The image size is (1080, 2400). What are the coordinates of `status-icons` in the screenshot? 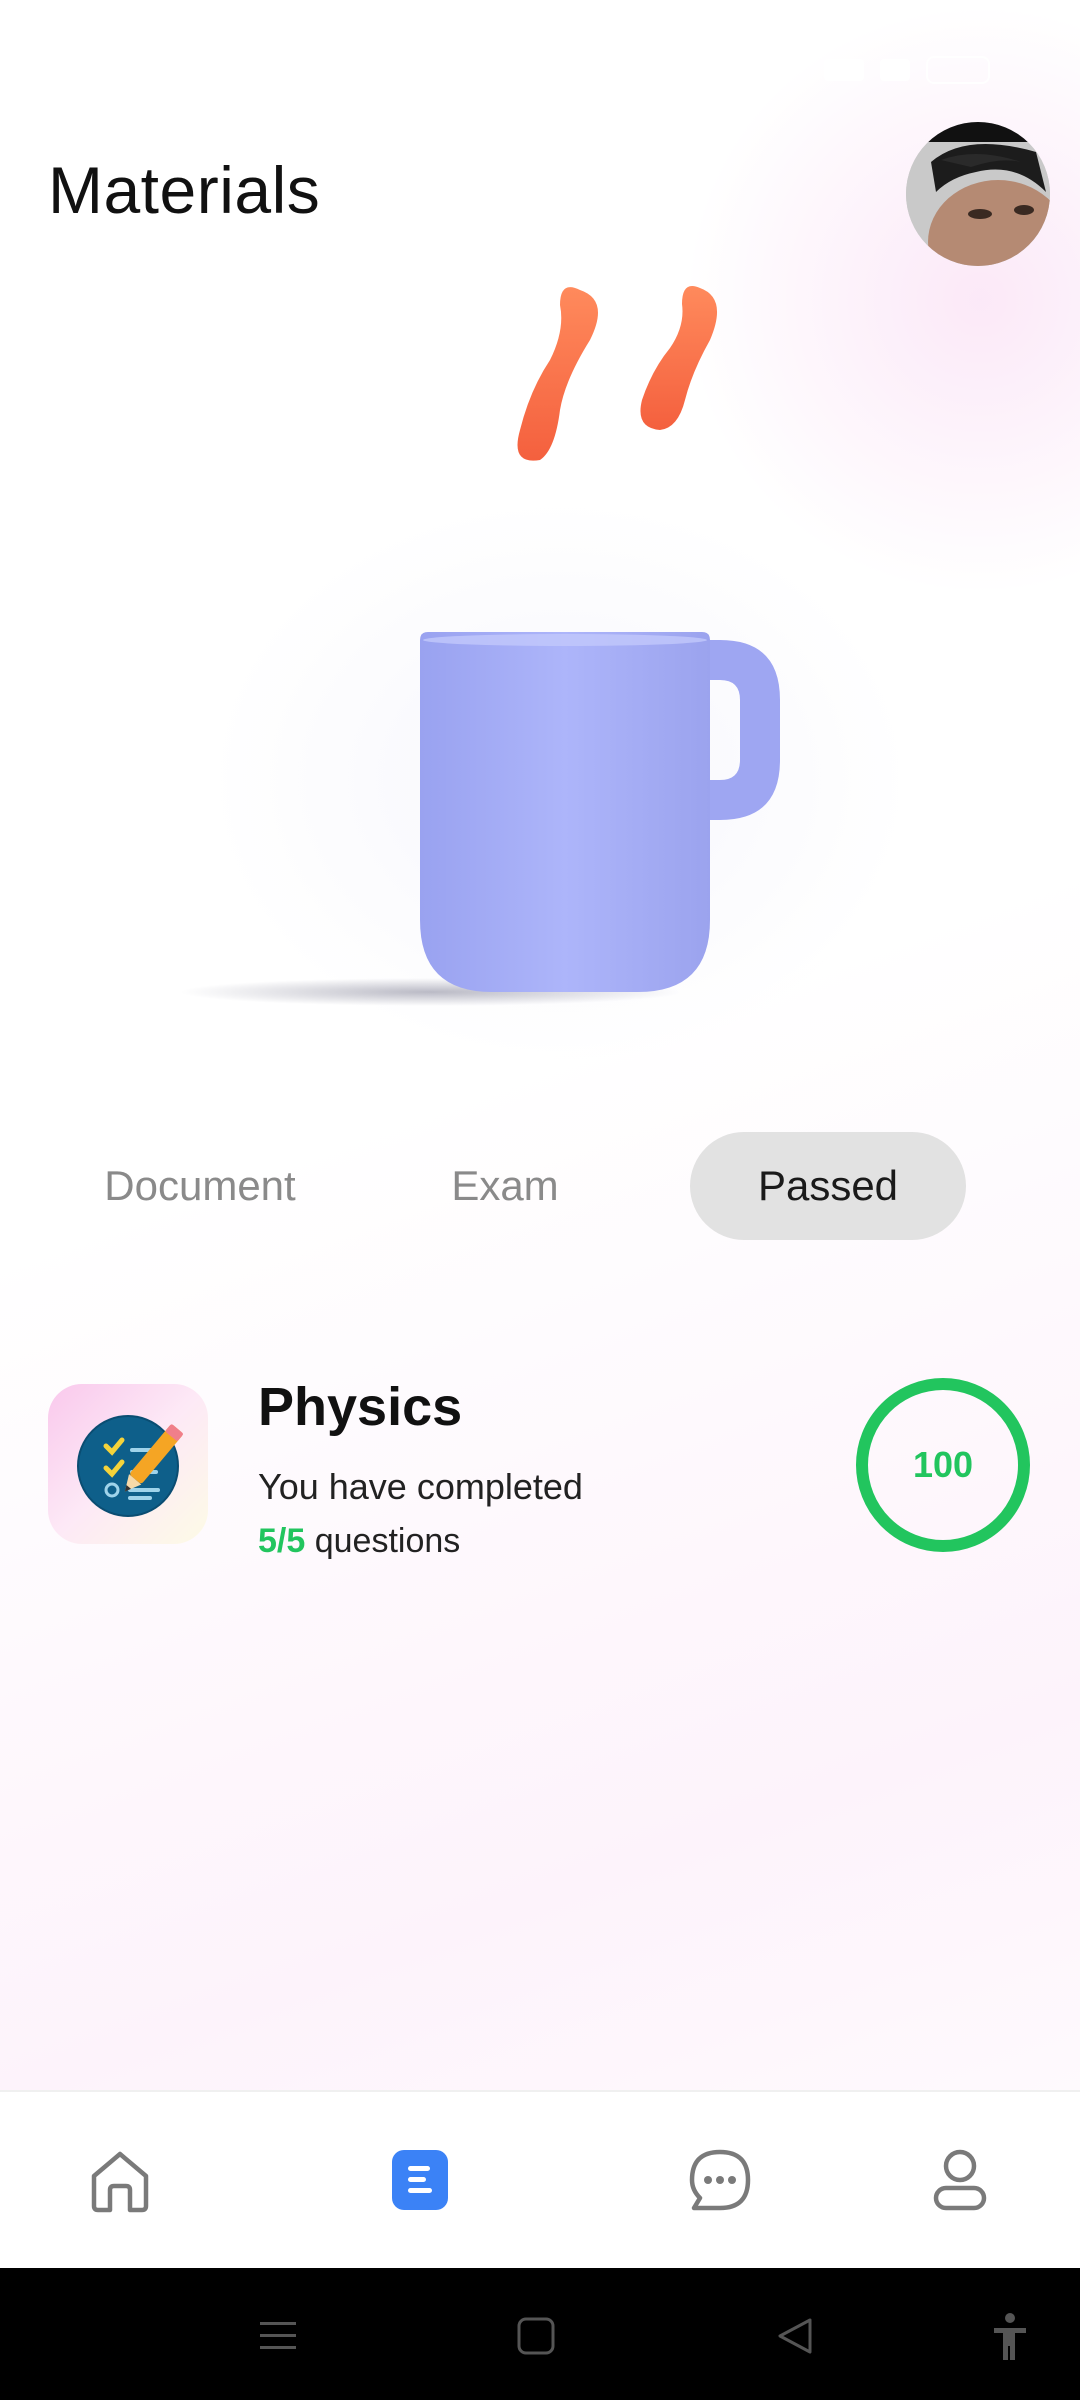 It's located at (907, 70).